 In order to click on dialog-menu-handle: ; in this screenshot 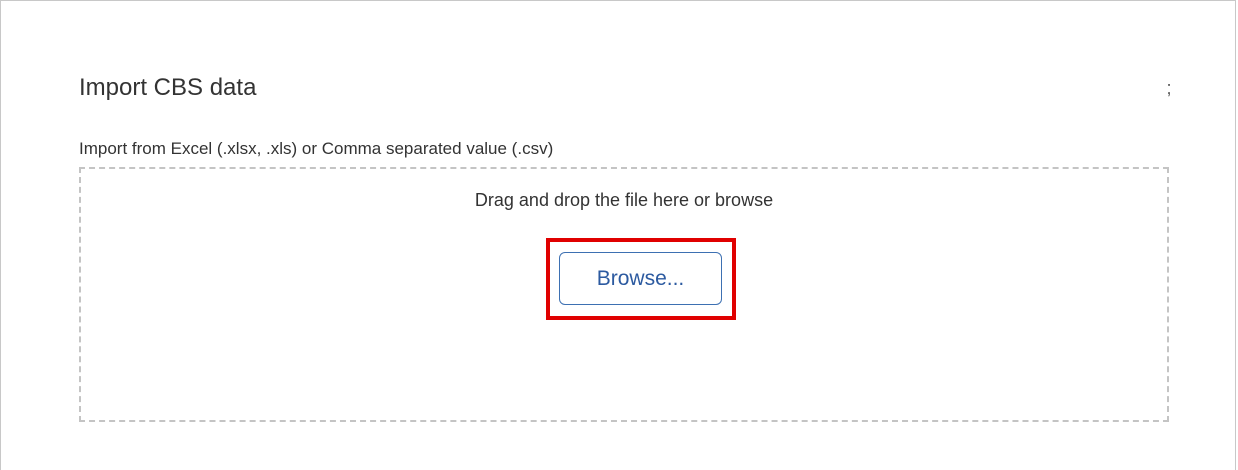, I will do `click(1169, 88)`.